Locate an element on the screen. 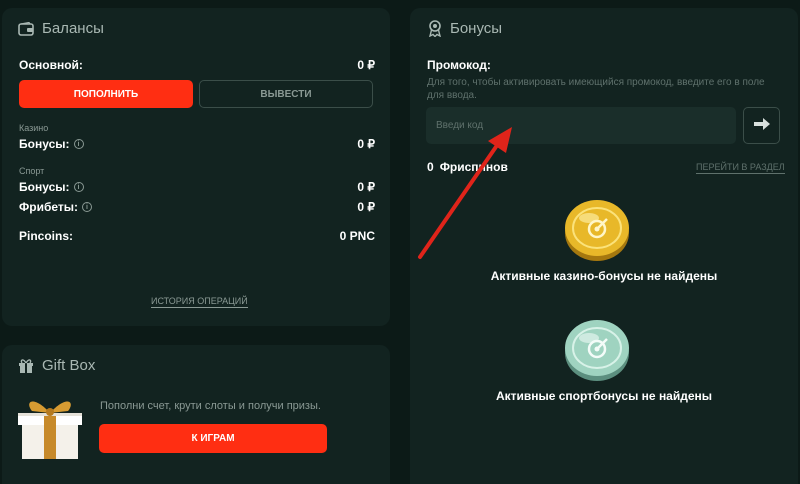  casino-bonus-value: 0 ₽ is located at coordinates (366, 144).